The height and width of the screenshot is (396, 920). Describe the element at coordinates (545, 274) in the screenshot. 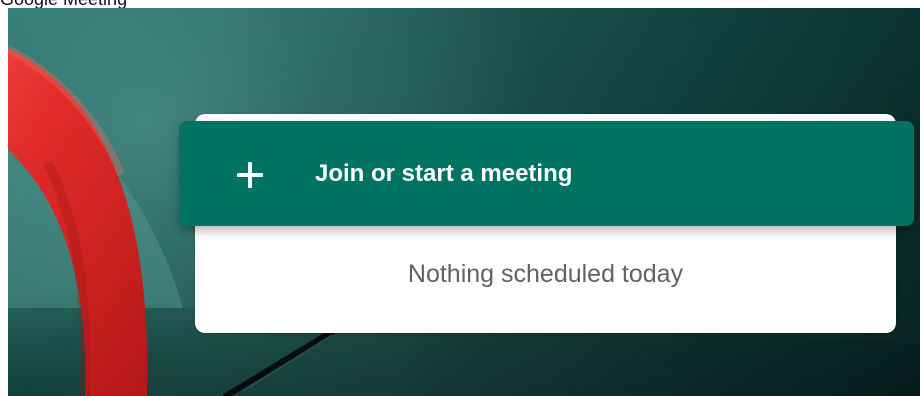

I see `empty-schedule-text: Nothing scheduled today` at that location.